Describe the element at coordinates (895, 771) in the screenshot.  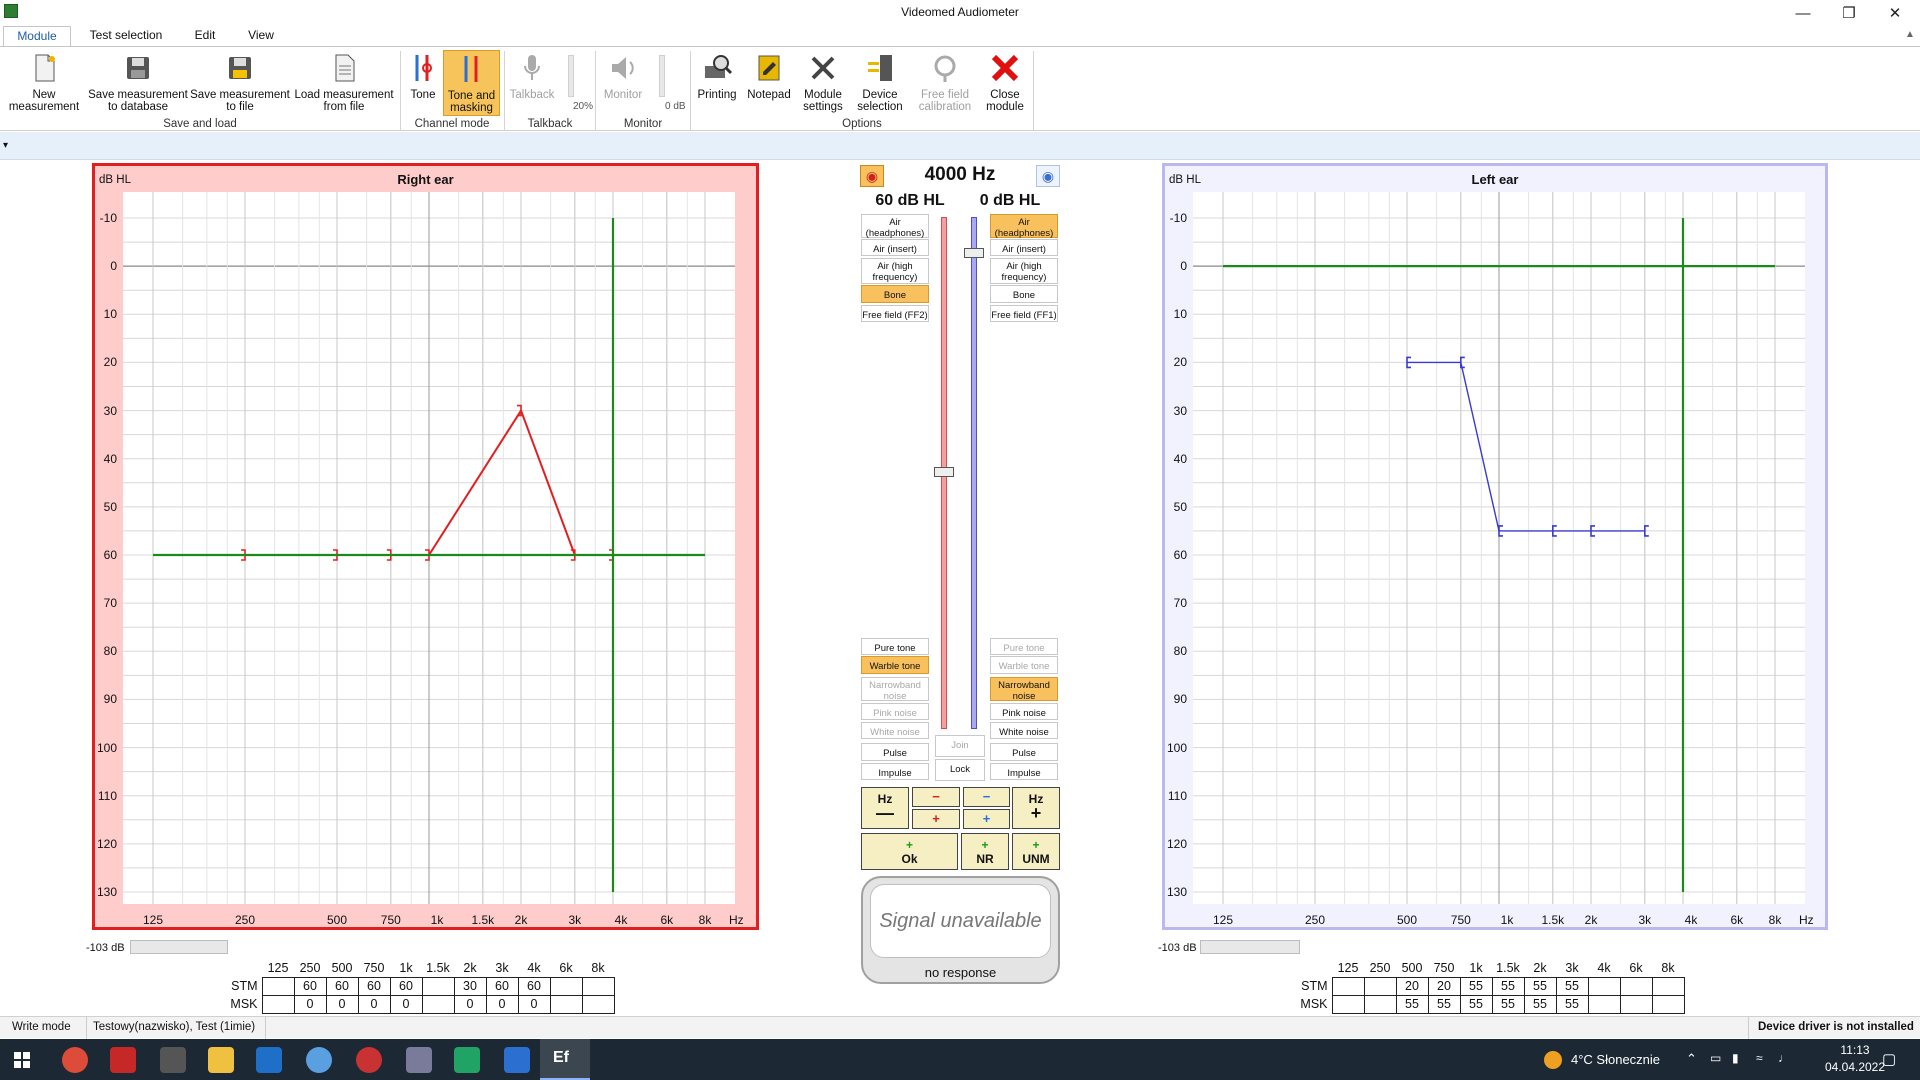
I see `right-signal-button-6: Impulse` at that location.